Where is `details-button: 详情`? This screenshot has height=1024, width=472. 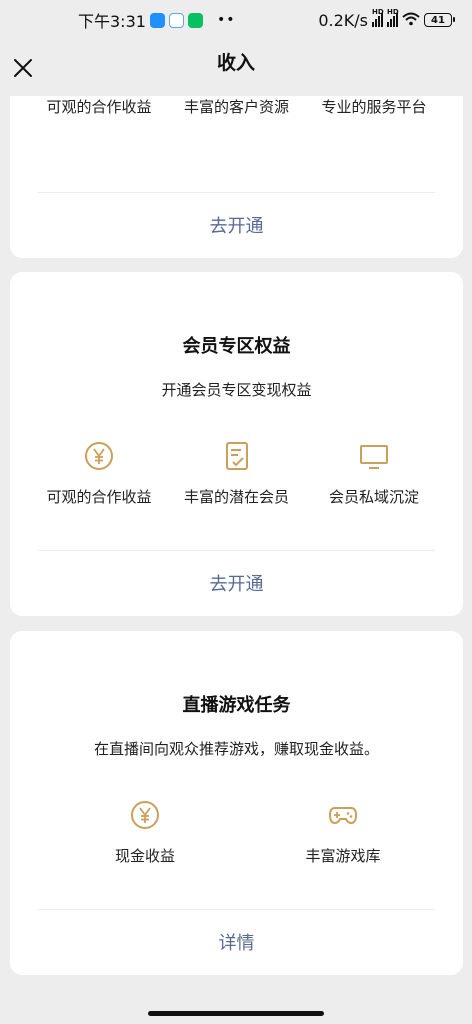
details-button: 详情 is located at coordinates (236, 942).